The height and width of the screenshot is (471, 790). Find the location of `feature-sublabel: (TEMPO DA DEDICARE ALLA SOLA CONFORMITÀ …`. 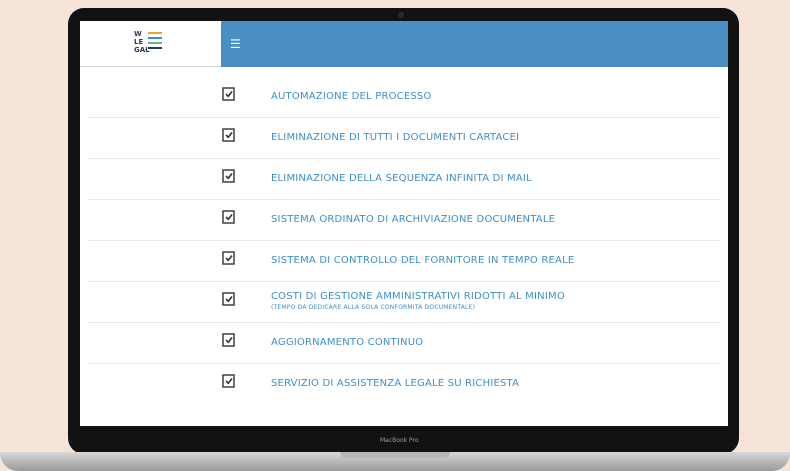

feature-sublabel: (TEMPO DA DEDICARE ALLA SOLA CONFORMITÀ … is located at coordinates (373, 307).